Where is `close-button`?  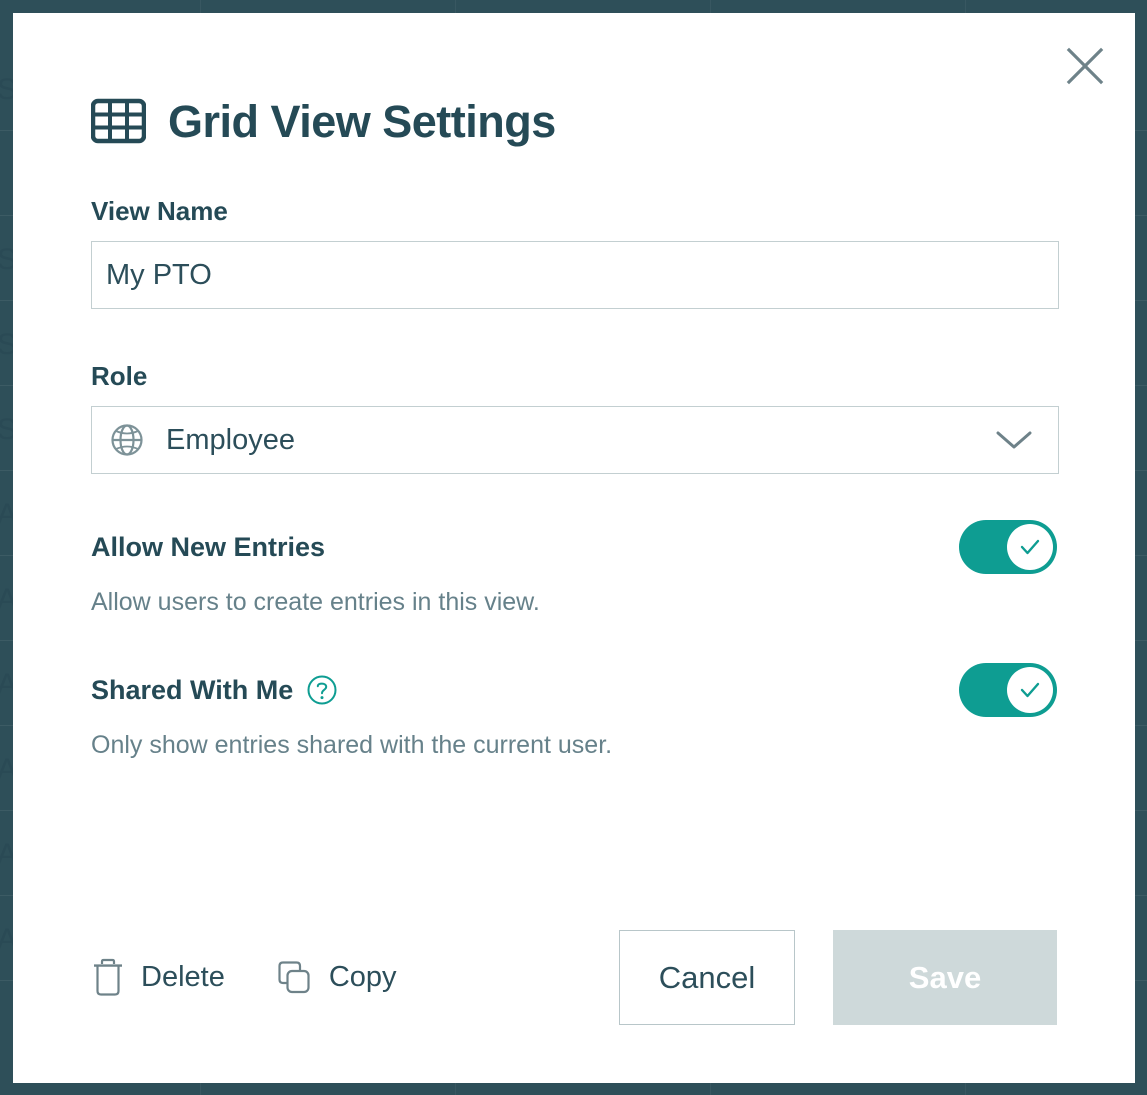
close-button is located at coordinates (1085, 66).